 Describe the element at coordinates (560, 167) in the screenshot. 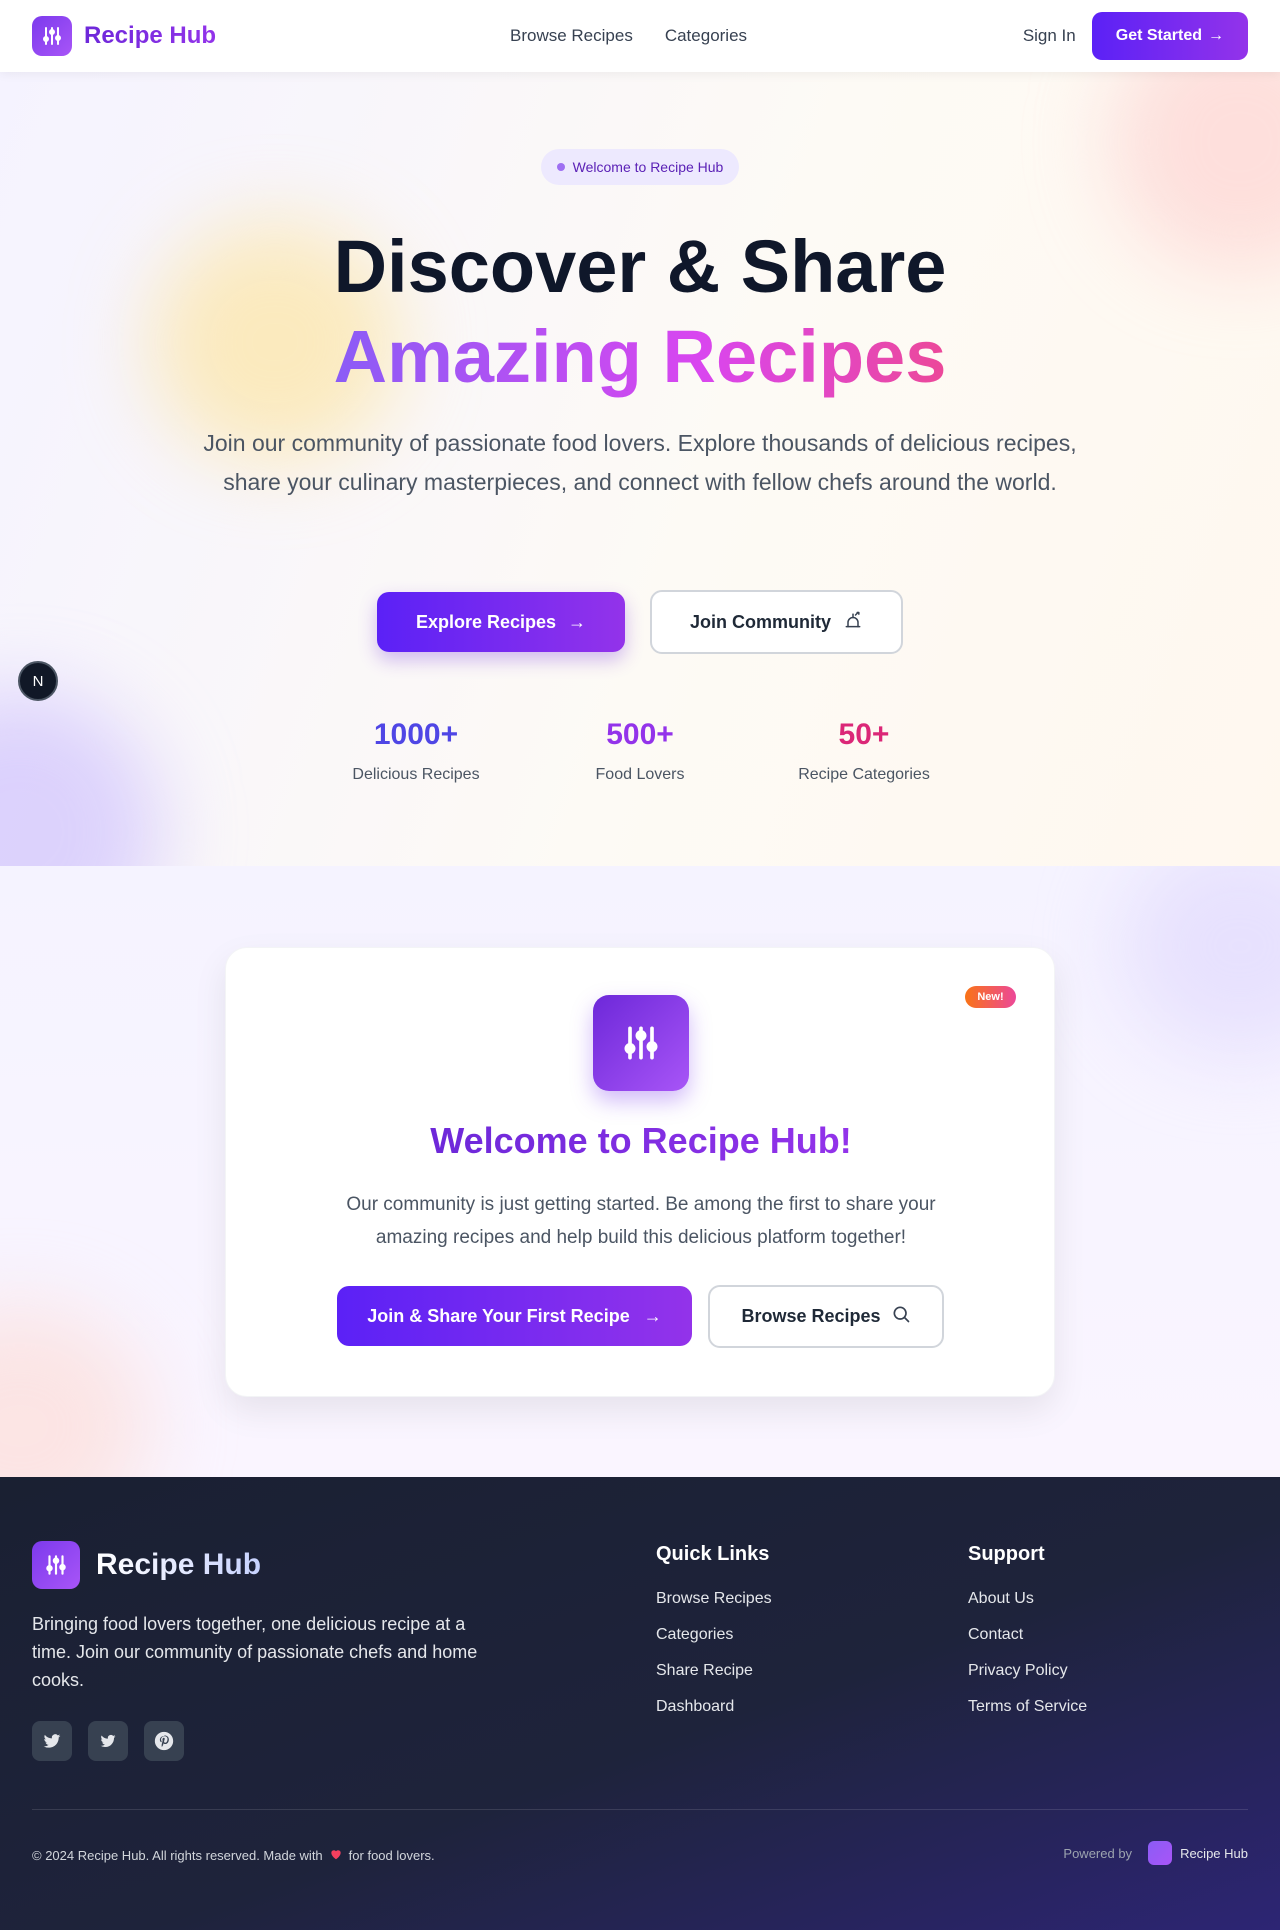

I see `dot-icon` at that location.